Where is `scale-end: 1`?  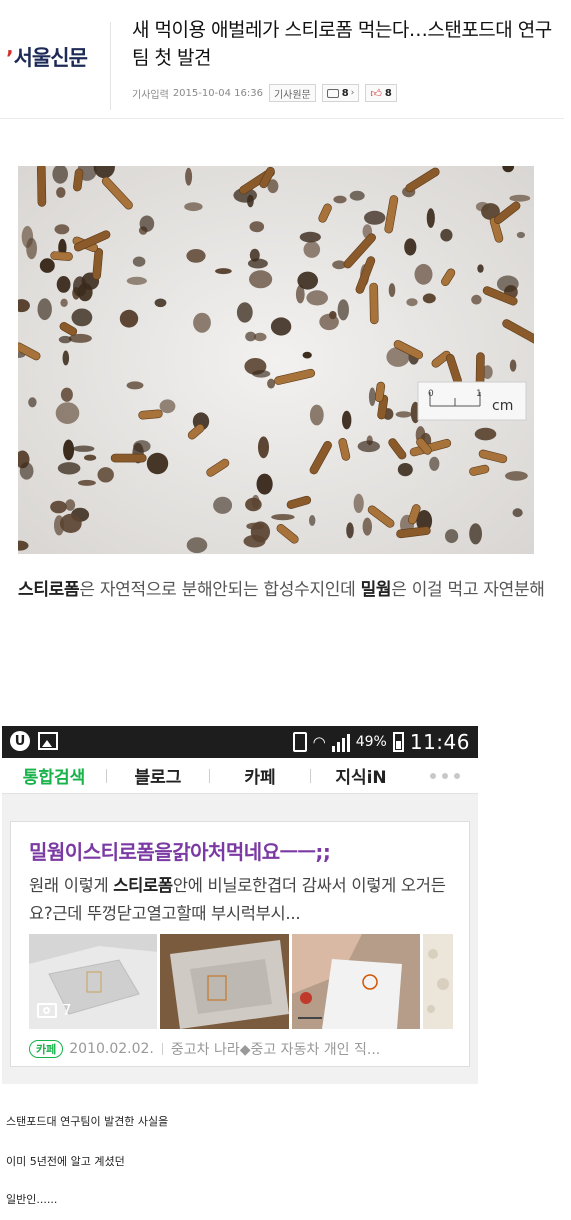
scale-end: 1 is located at coordinates (479, 394).